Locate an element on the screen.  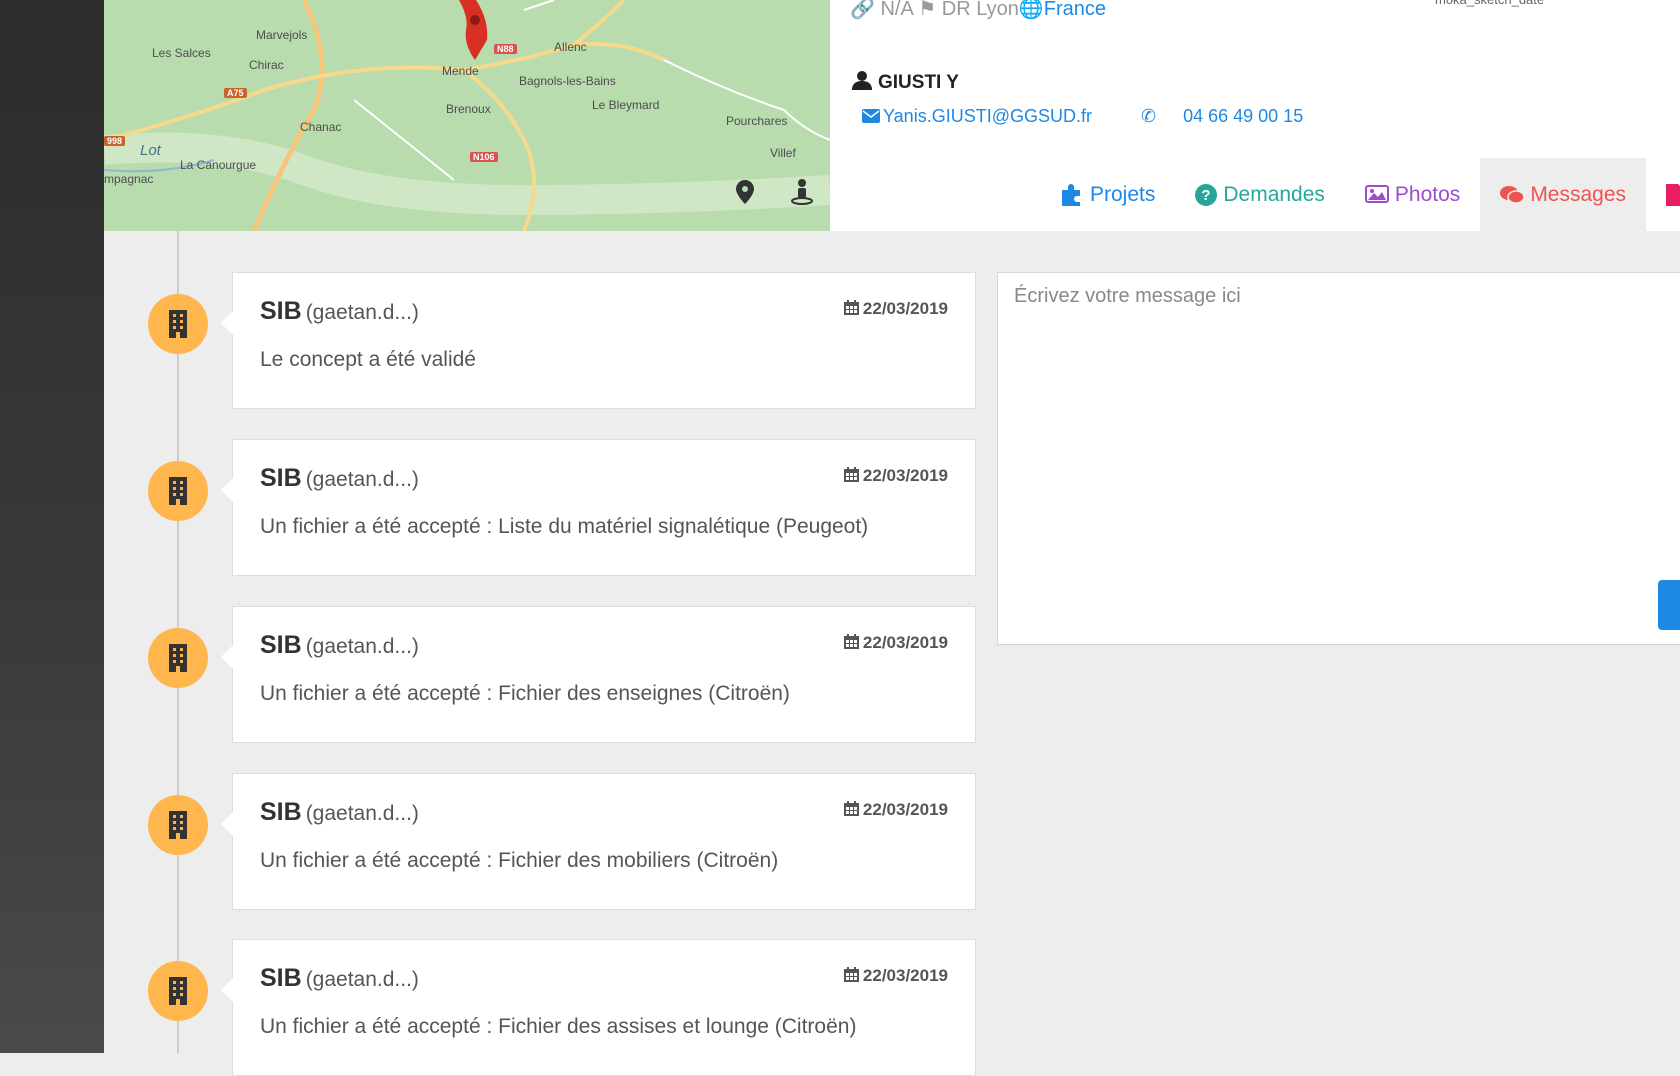
map-label: Marvejols is located at coordinates (282, 35).